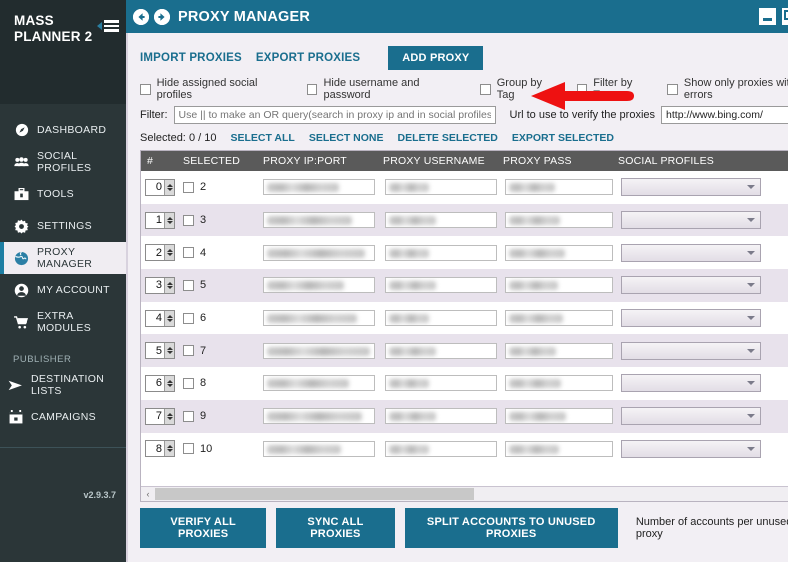  Describe the element at coordinates (262, 138) in the screenshot. I see `select-all-button: SELECT ALL` at that location.